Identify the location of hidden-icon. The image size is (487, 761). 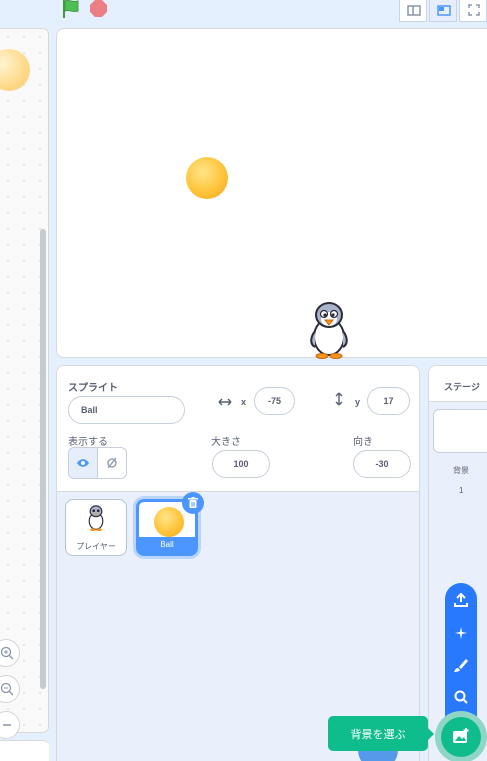
(112, 463).